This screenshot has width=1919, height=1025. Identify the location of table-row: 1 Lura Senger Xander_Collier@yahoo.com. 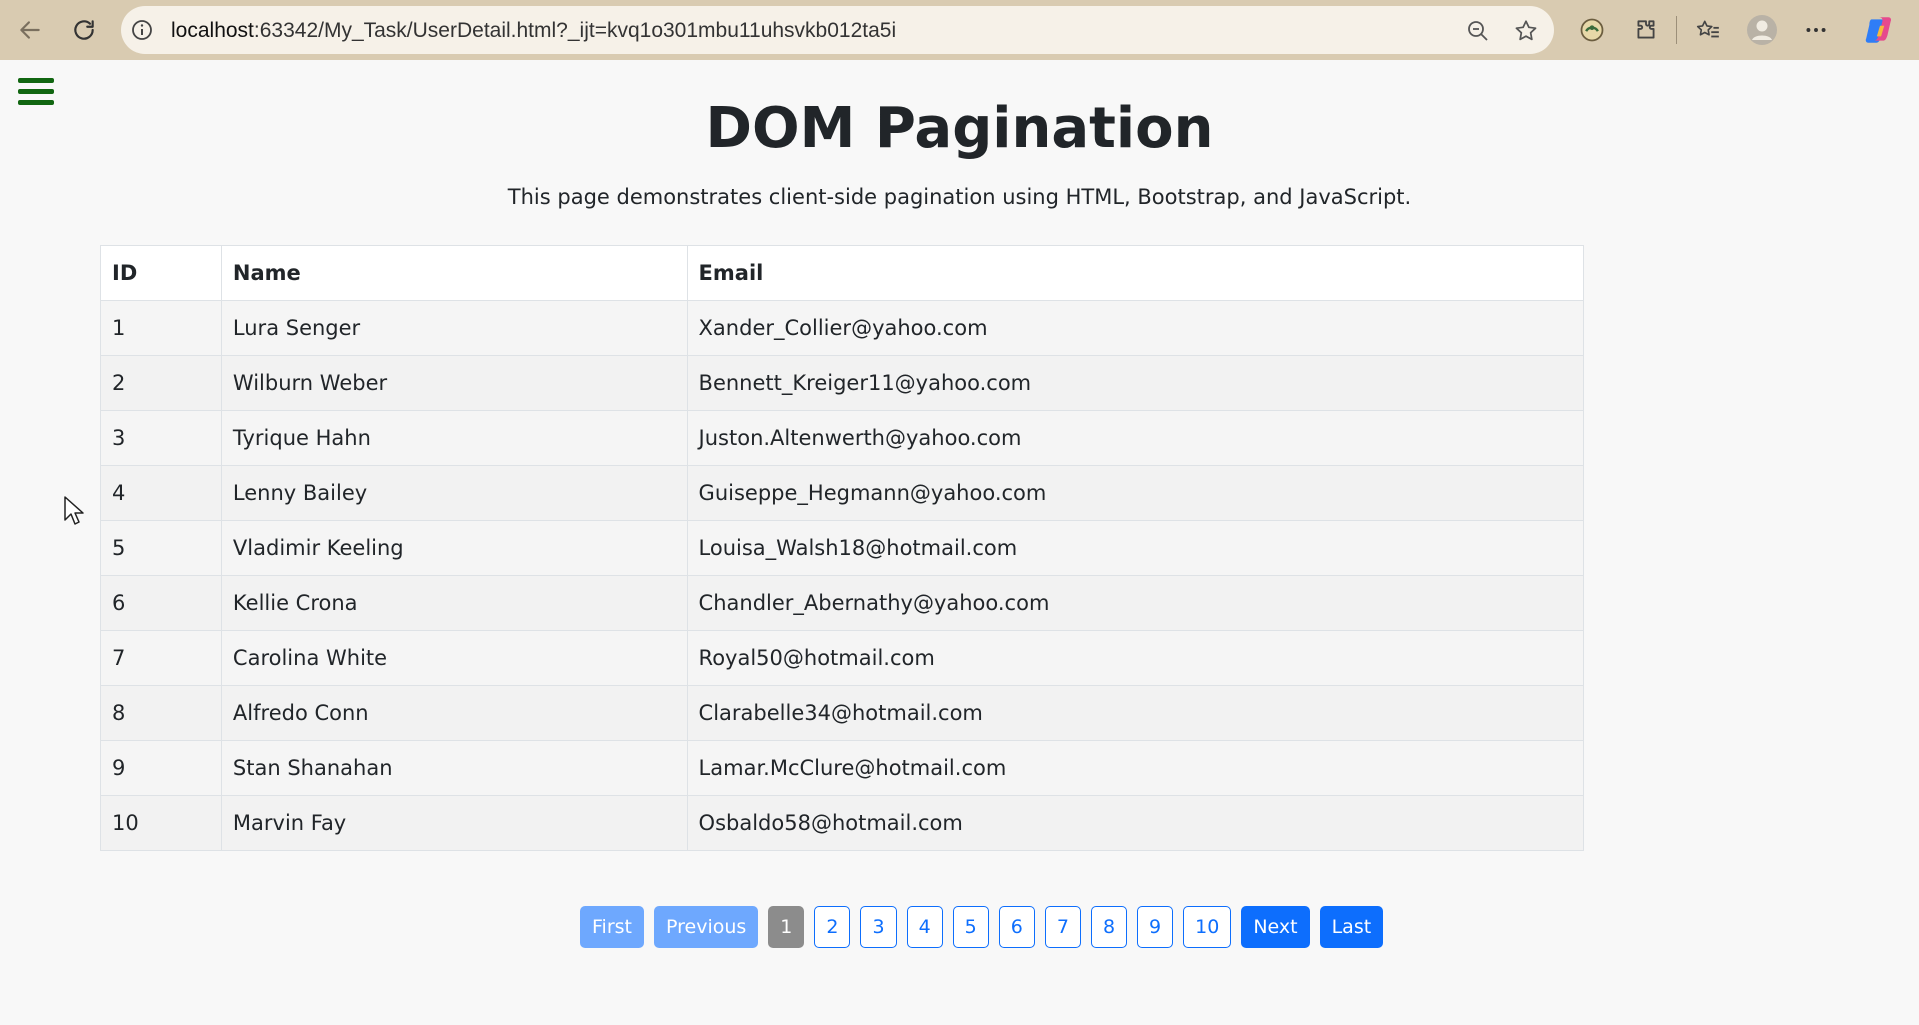
(842, 328).